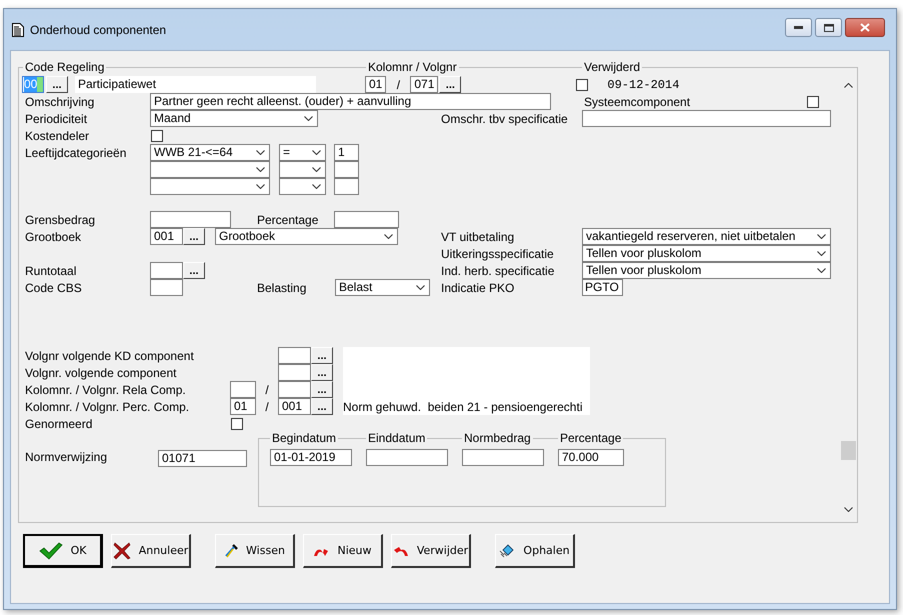 This screenshot has width=903, height=615. I want to click on field-label: Grensbedrag, so click(60, 219).